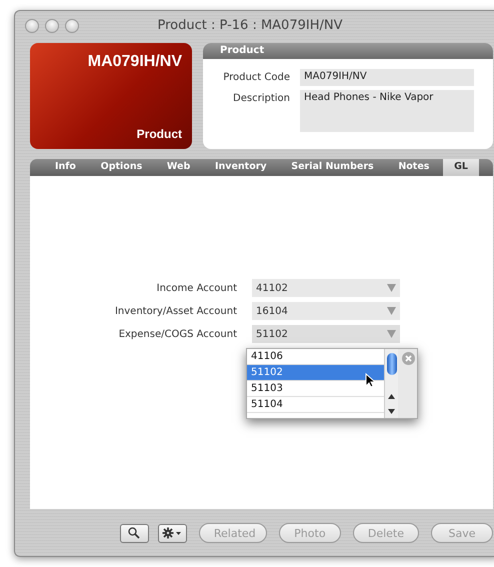 The height and width of the screenshot is (567, 494). What do you see at coordinates (250, 25) in the screenshot?
I see `window-title: Product : P-16 : MA079IH/NV` at bounding box center [250, 25].